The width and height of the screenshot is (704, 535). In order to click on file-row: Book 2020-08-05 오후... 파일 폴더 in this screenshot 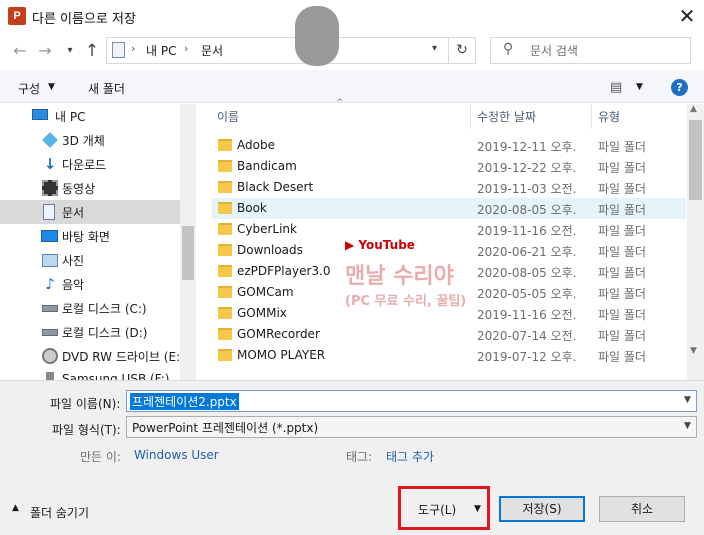, I will do `click(449, 208)`.